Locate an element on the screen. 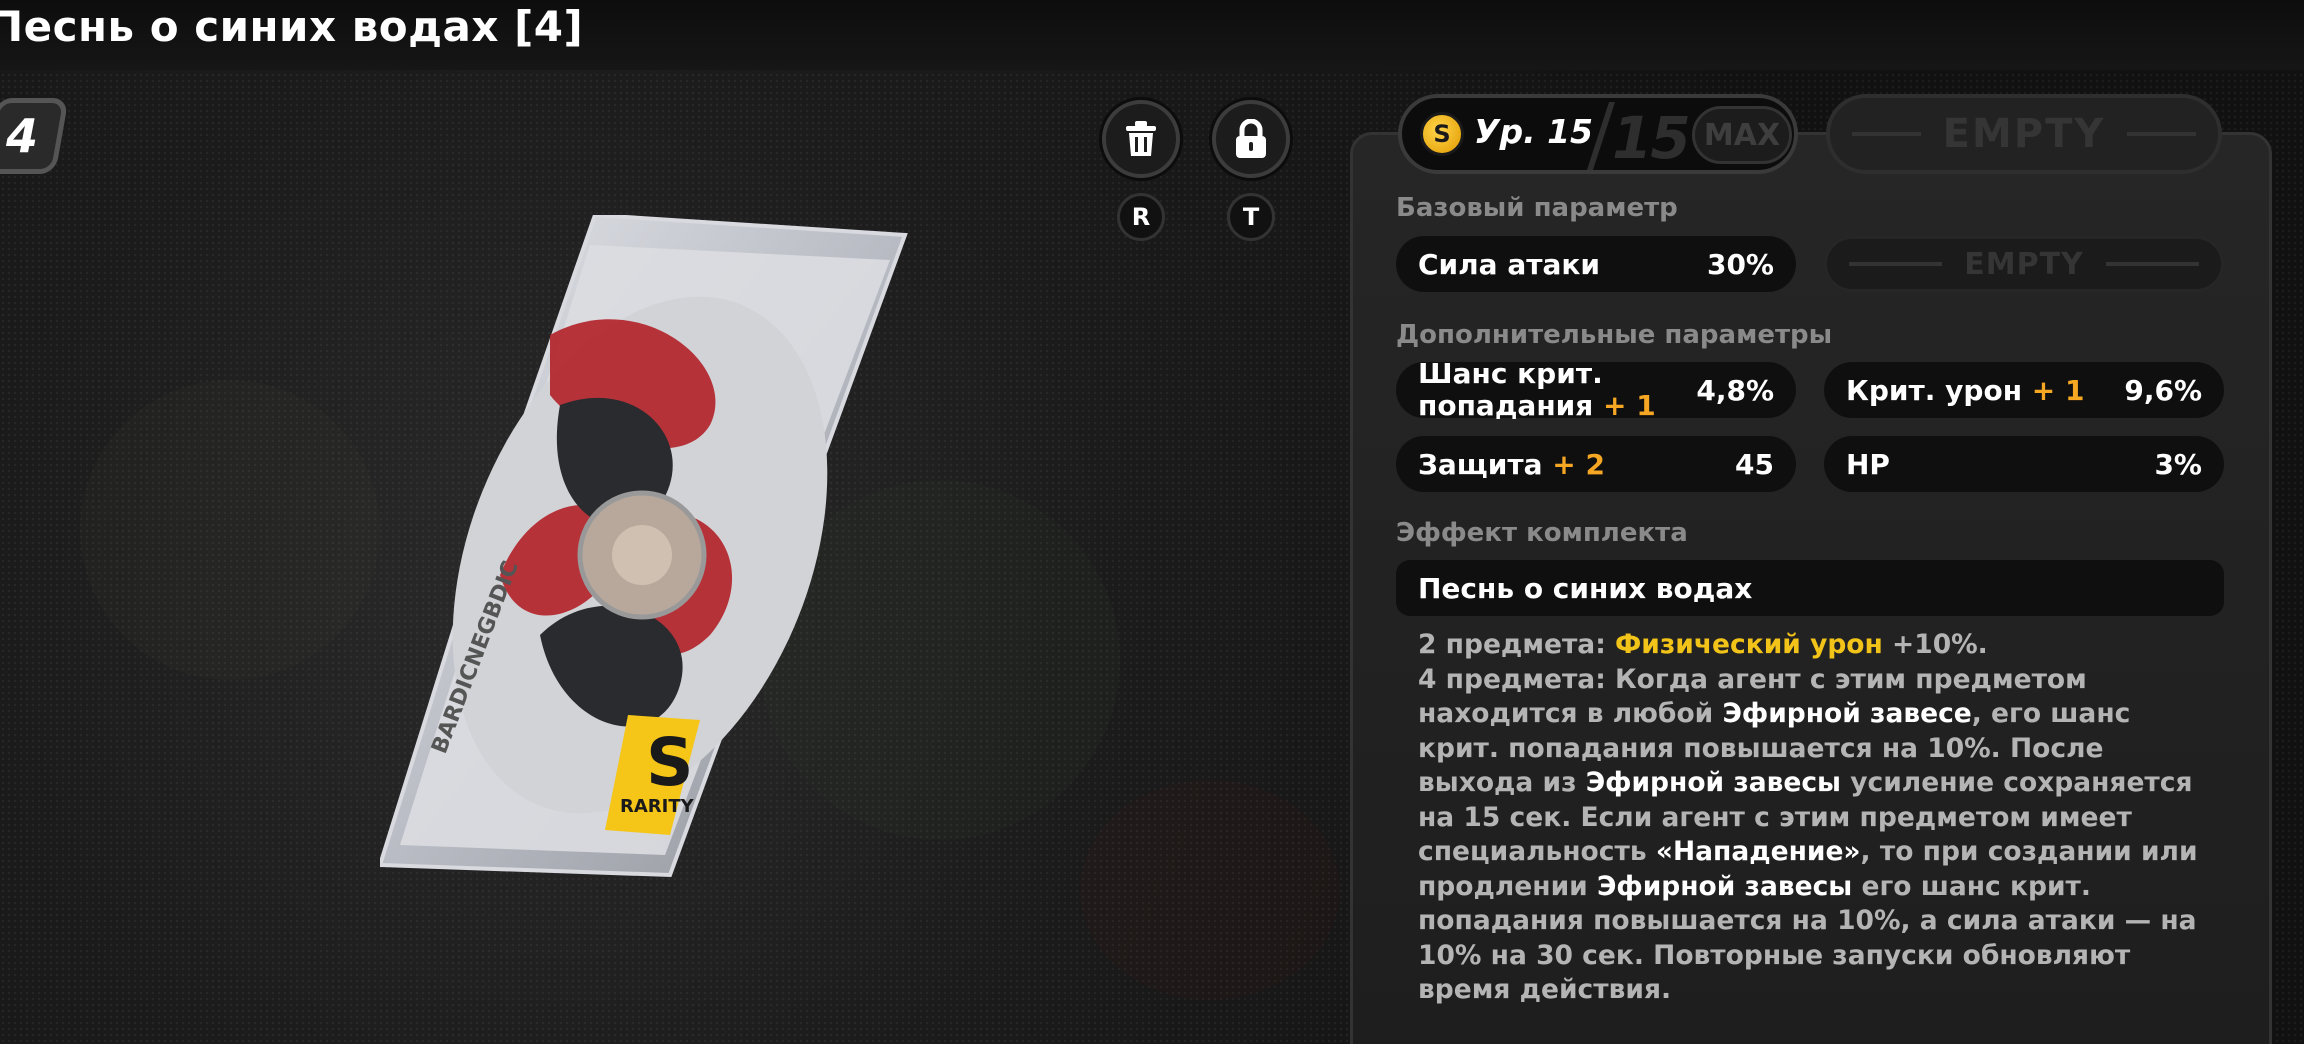 This screenshot has width=2304, height=1044. sub-stat-row: HP 3% is located at coordinates (2024, 464).